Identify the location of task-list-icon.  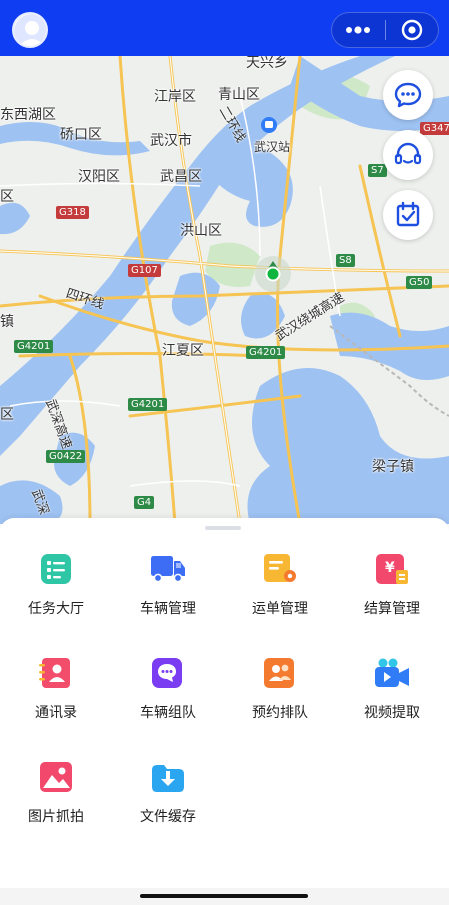
(56, 569).